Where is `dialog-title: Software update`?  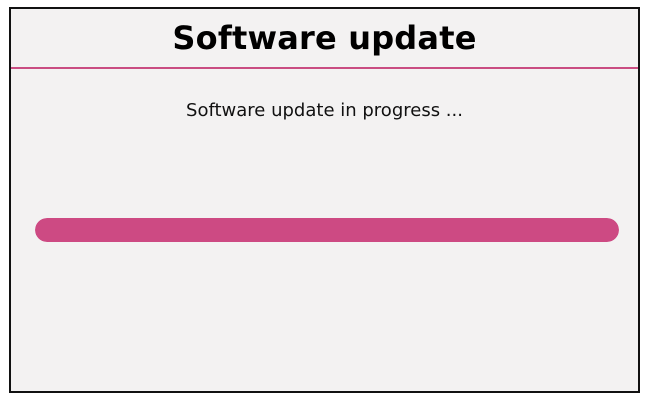 dialog-title: Software update is located at coordinates (324, 38).